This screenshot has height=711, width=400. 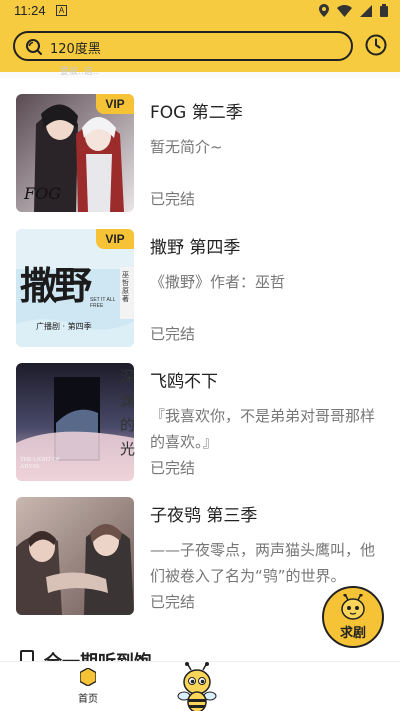 I want to click on book-description: 『我喜欢你，不是弟弟对哥哥那样的喜欢。』, so click(x=263, y=429).